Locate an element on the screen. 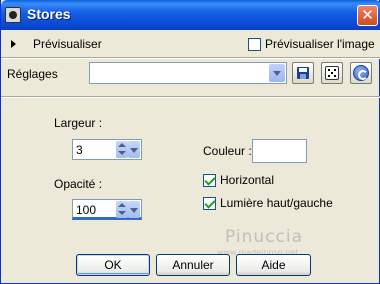  preview-image-checkbox is located at coordinates (254, 44).